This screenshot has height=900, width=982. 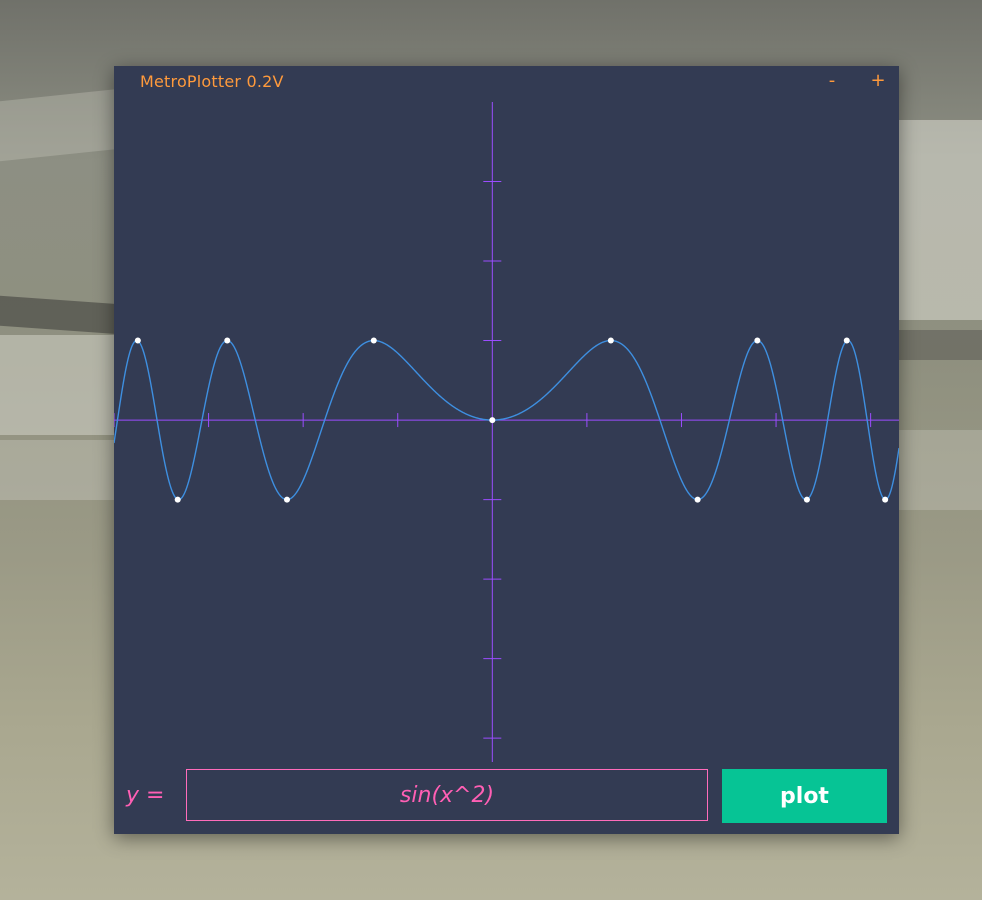 What do you see at coordinates (804, 796) in the screenshot?
I see `plot-button: plot` at bounding box center [804, 796].